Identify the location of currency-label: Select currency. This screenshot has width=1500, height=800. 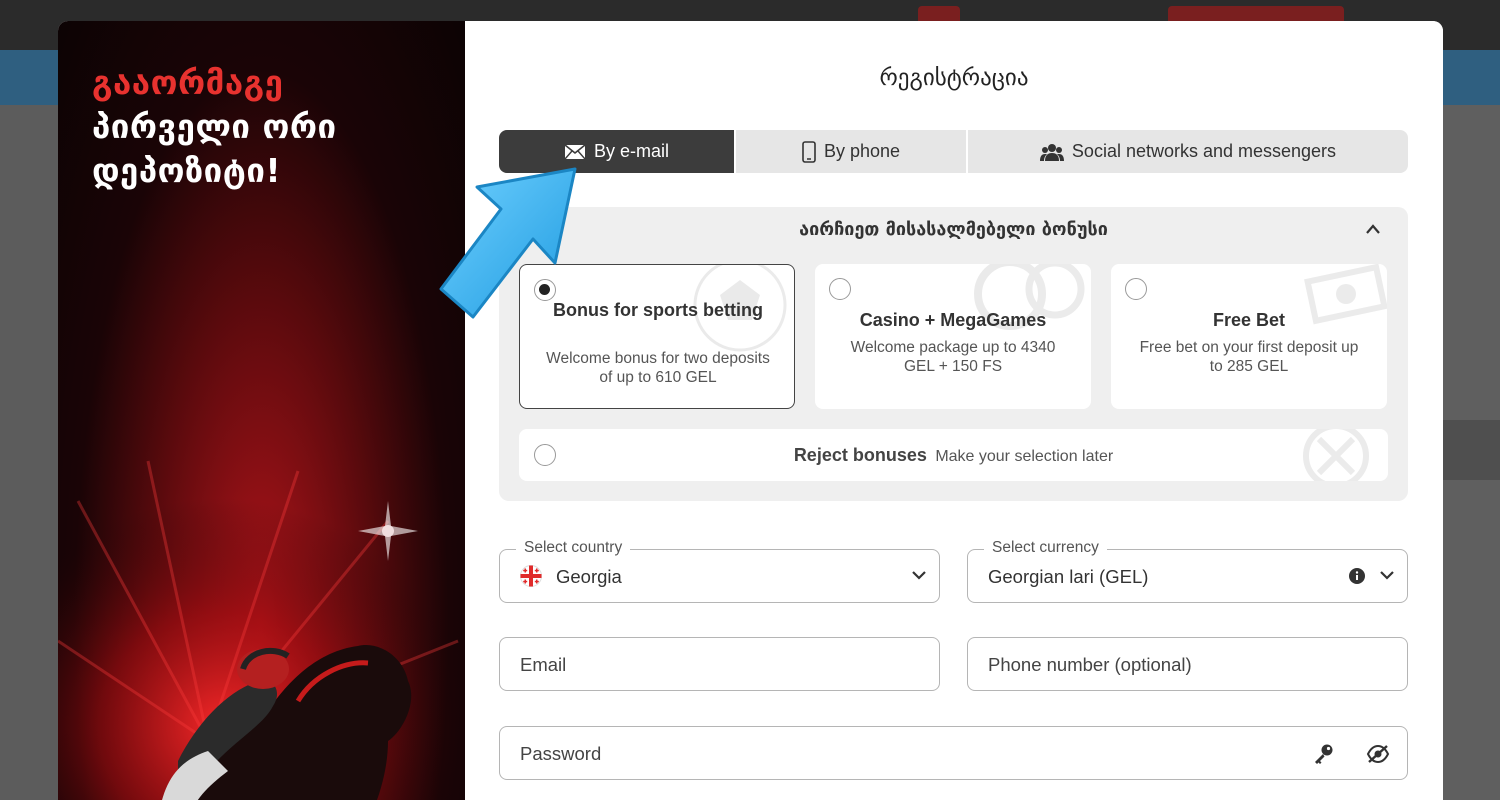
(1045, 548).